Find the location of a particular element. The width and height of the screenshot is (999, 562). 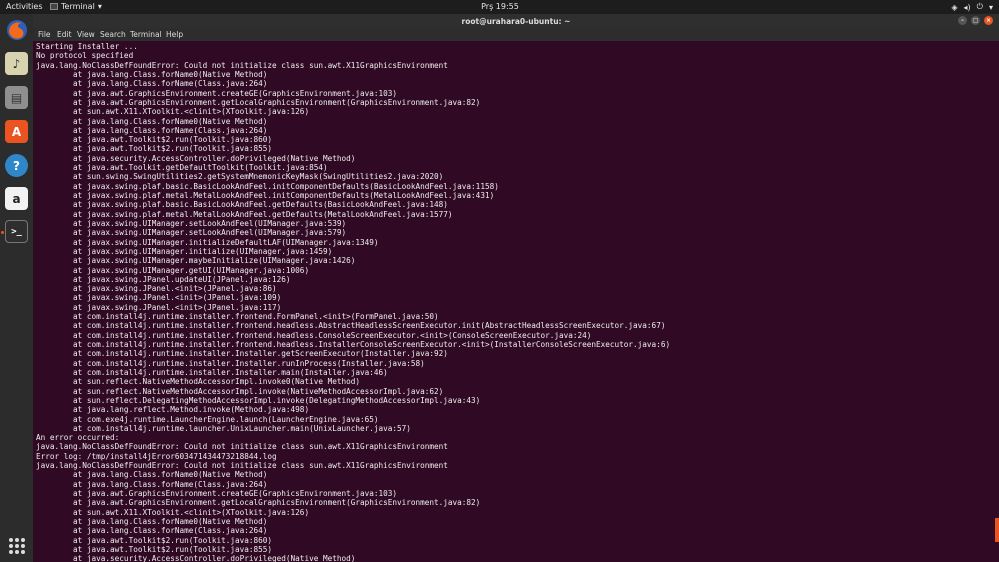

firefox-icon is located at coordinates (16, 29).